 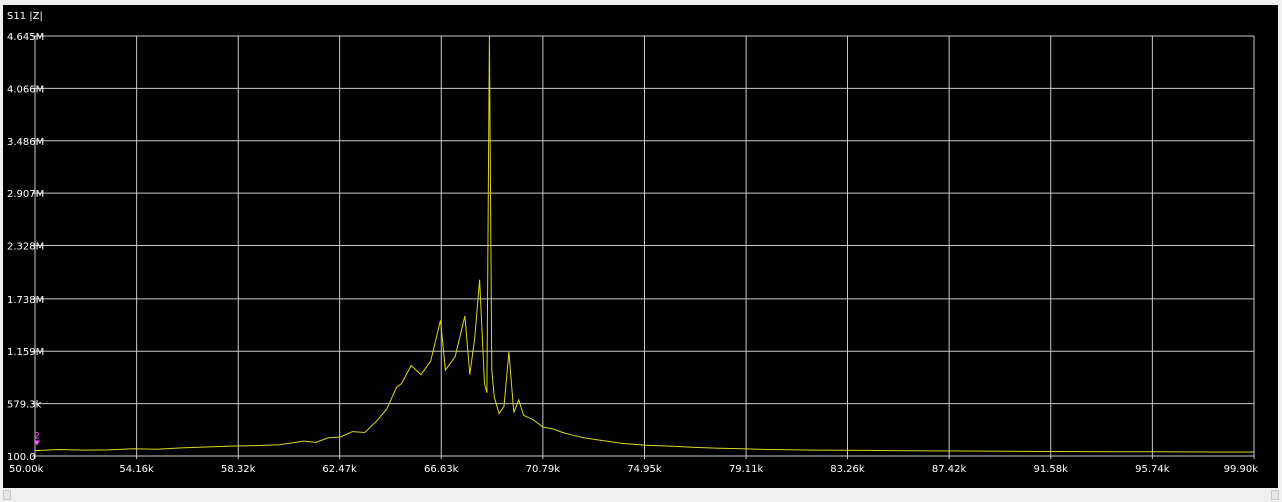 I want to click on y-tick-label: 2.907M, so click(x=25, y=194).